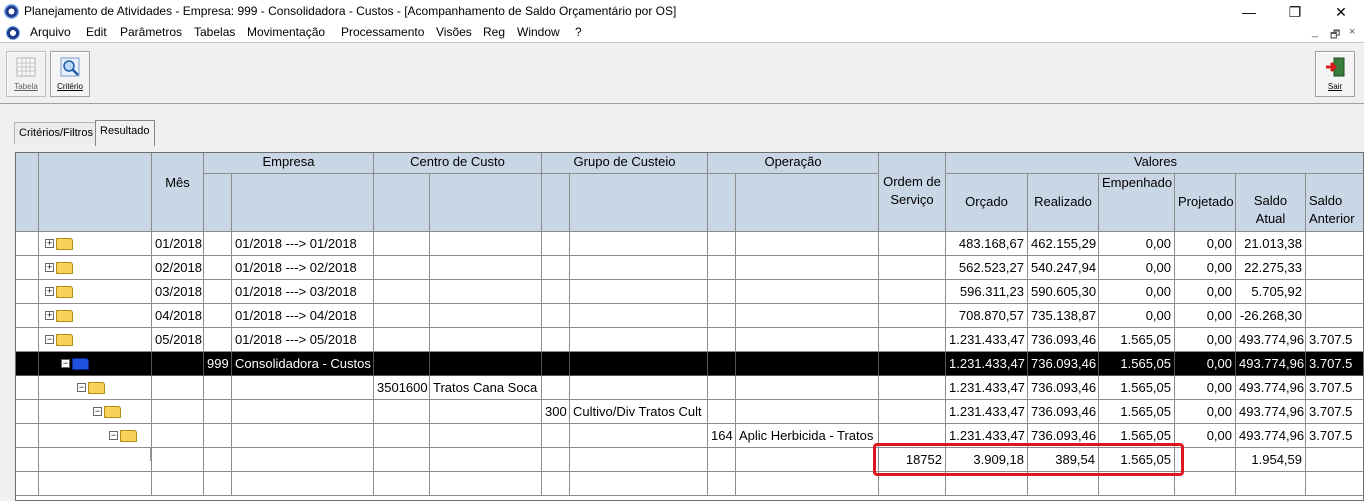 The width and height of the screenshot is (1364, 501). Describe the element at coordinates (151, 32) in the screenshot. I see `menu-parametros: Parâmetros` at that location.